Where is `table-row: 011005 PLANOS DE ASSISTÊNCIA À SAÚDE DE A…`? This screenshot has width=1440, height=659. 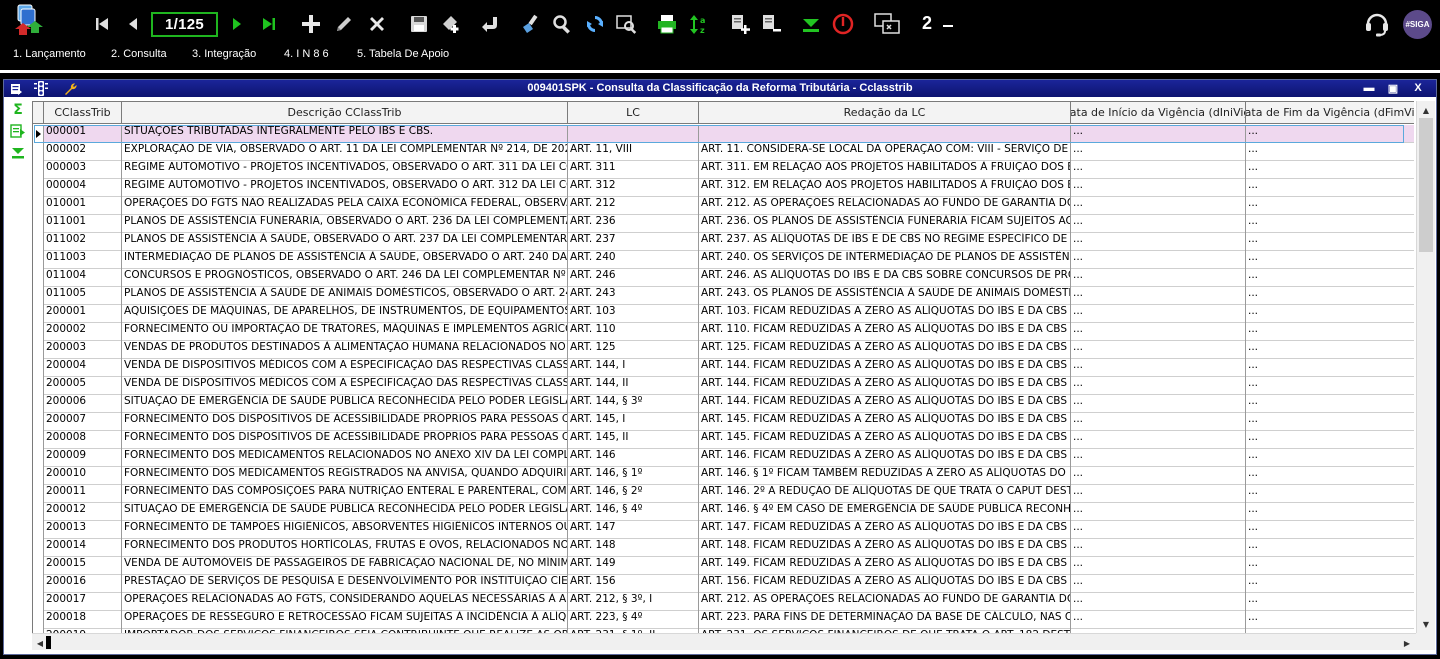
table-row: 011005 PLANOS DE ASSISTÊNCIA À SAÚDE DE A… is located at coordinates (723, 296).